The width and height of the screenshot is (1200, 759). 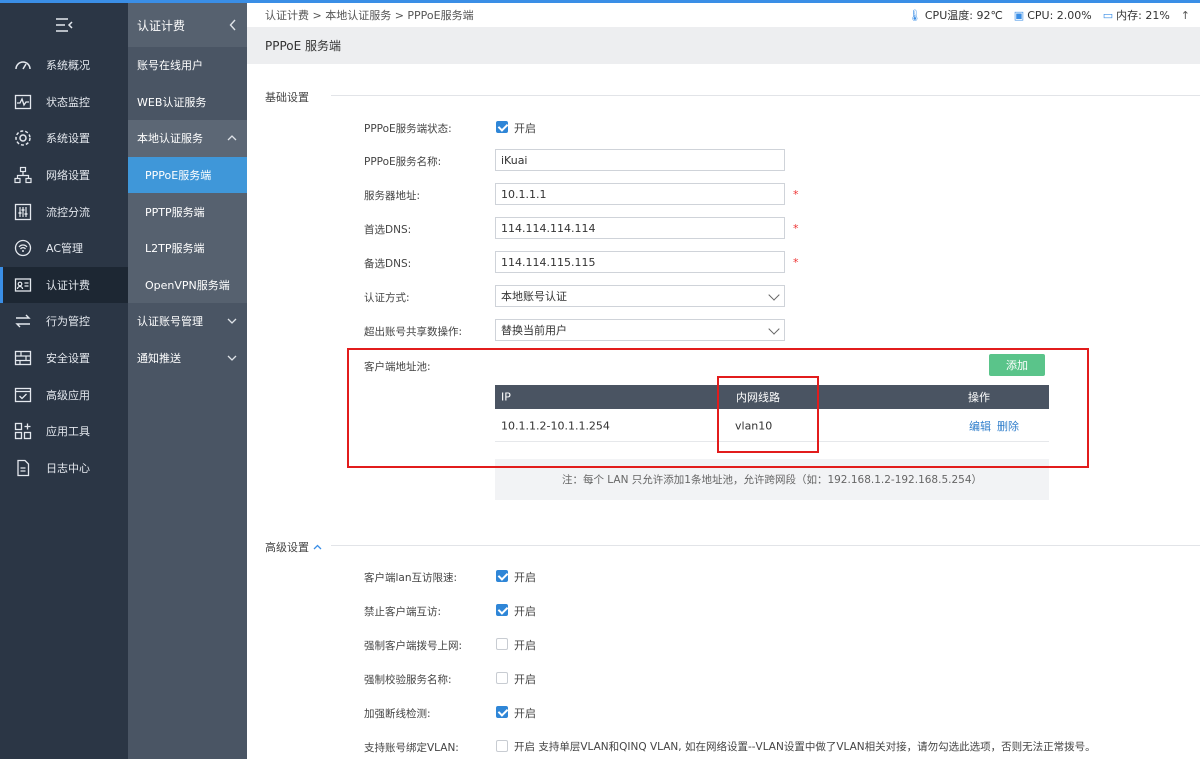 What do you see at coordinates (68, 66) in the screenshot?
I see `nav-item-label: 系统概况` at bounding box center [68, 66].